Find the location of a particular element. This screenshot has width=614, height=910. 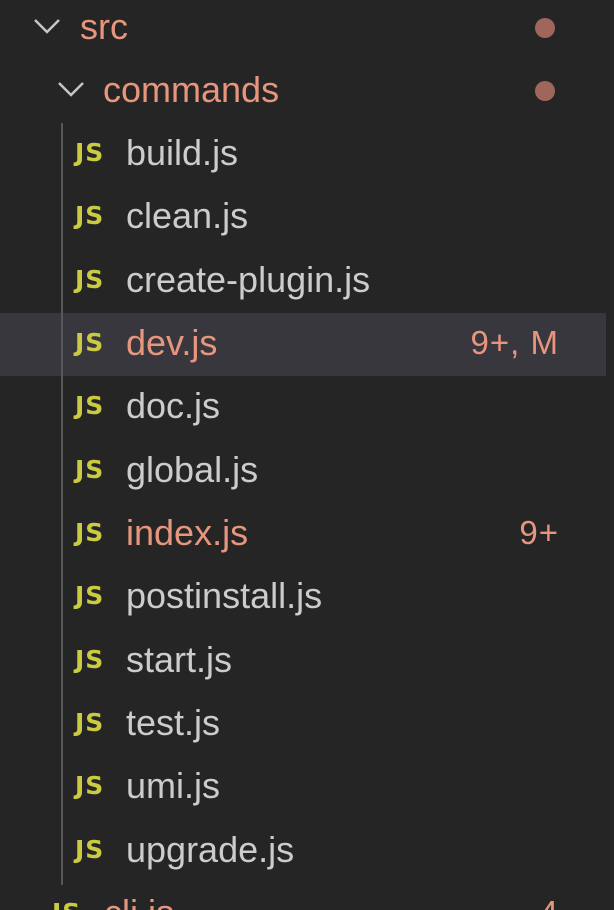

file-label: upgrade.js is located at coordinates (210, 849).